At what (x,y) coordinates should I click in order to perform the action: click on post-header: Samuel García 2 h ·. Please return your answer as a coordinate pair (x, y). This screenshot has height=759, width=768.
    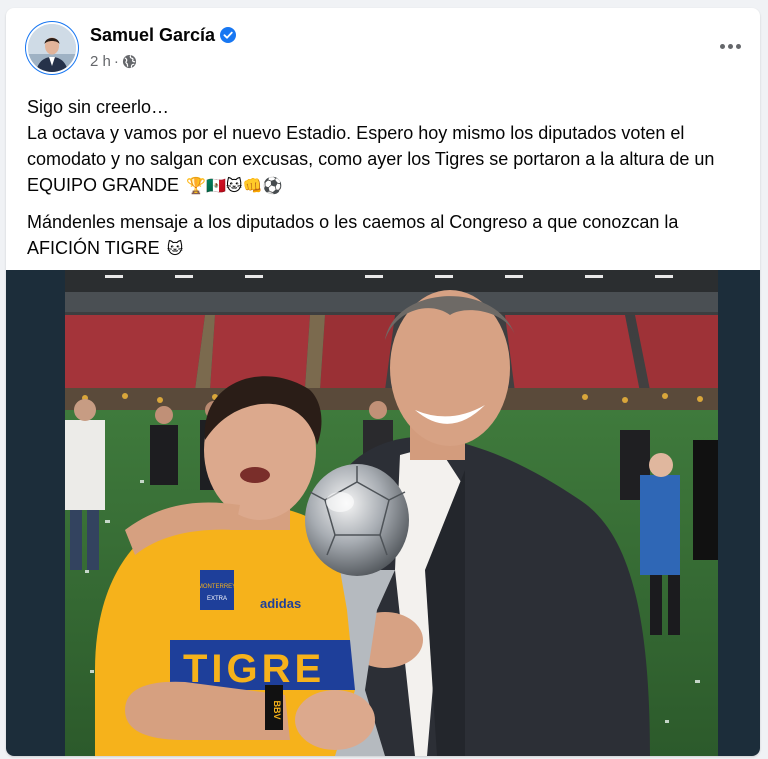
    Looking at the image, I should click on (383, 48).